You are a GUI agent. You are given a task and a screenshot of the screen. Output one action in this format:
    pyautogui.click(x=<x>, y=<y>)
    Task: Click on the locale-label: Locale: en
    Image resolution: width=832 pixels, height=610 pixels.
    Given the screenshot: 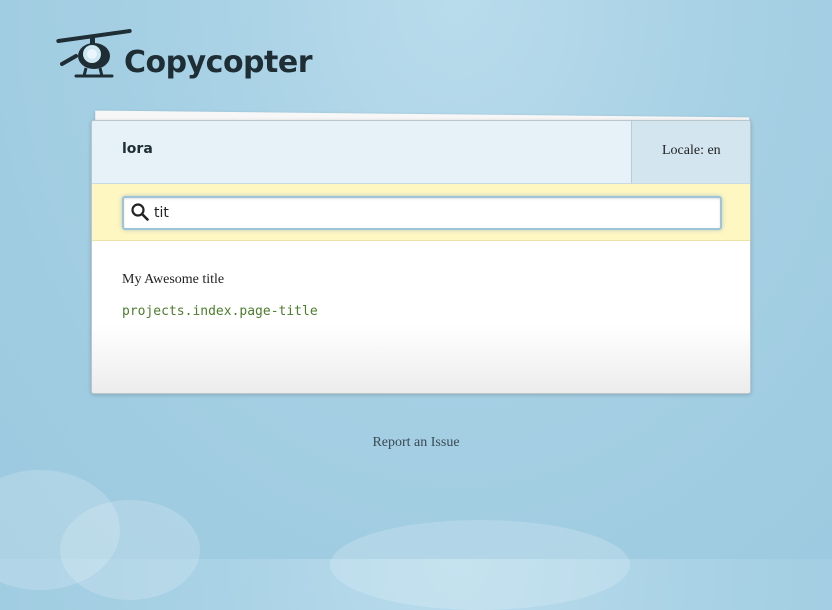 What is the action you would take?
    pyautogui.click(x=691, y=150)
    